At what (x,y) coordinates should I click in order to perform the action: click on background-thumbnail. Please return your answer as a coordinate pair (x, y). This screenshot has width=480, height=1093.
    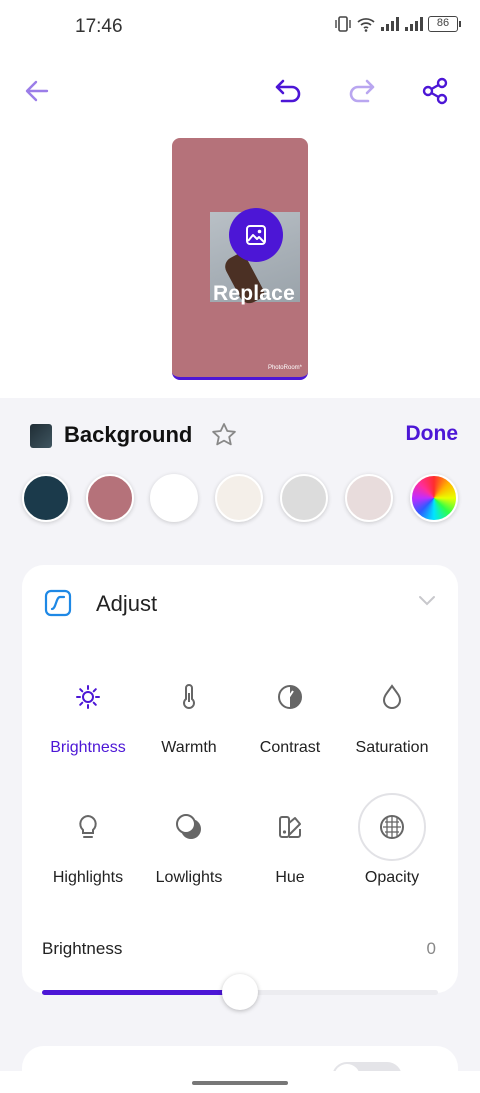
    Looking at the image, I should click on (41, 436).